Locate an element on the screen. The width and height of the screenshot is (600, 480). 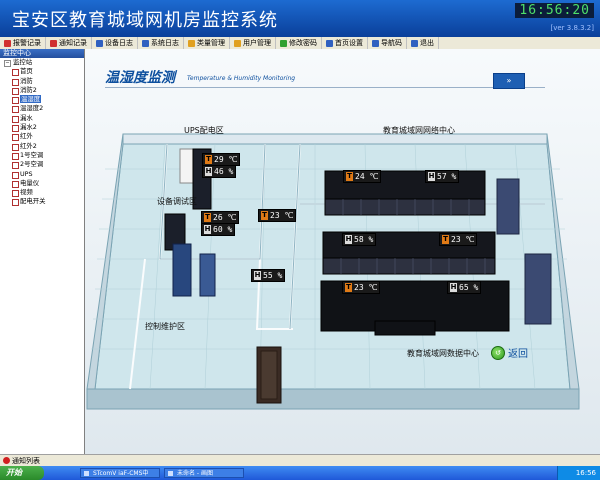
menu-item-quantity-manage: 类量管理 is located at coordinates (207, 43).